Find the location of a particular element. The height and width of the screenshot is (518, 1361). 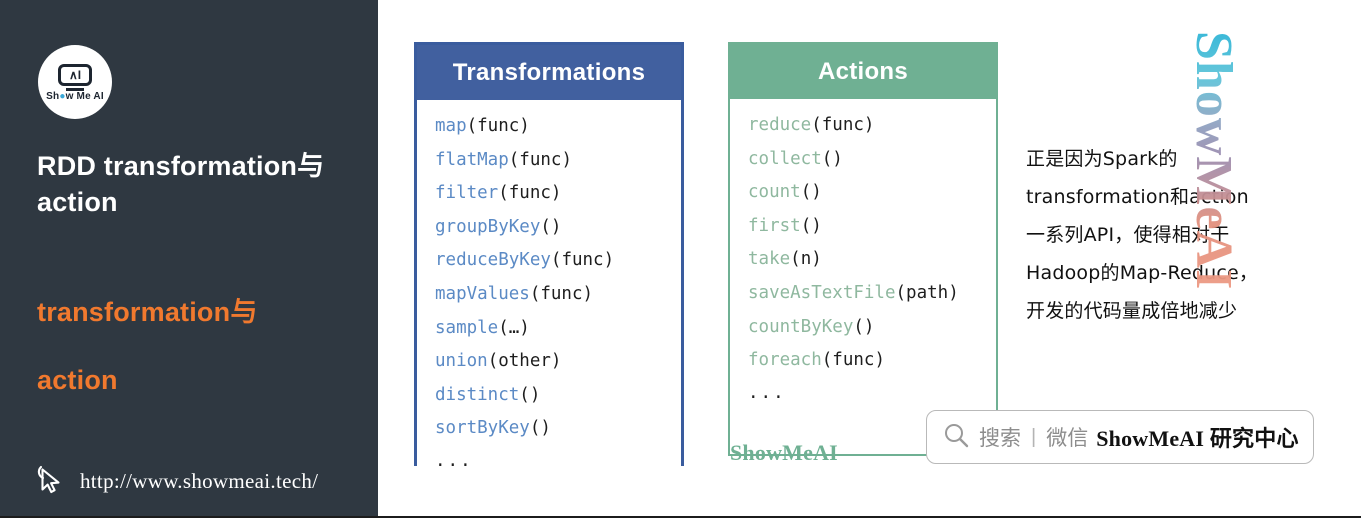

logo-wordmark-suffix: w Me AI is located at coordinates (84, 96).